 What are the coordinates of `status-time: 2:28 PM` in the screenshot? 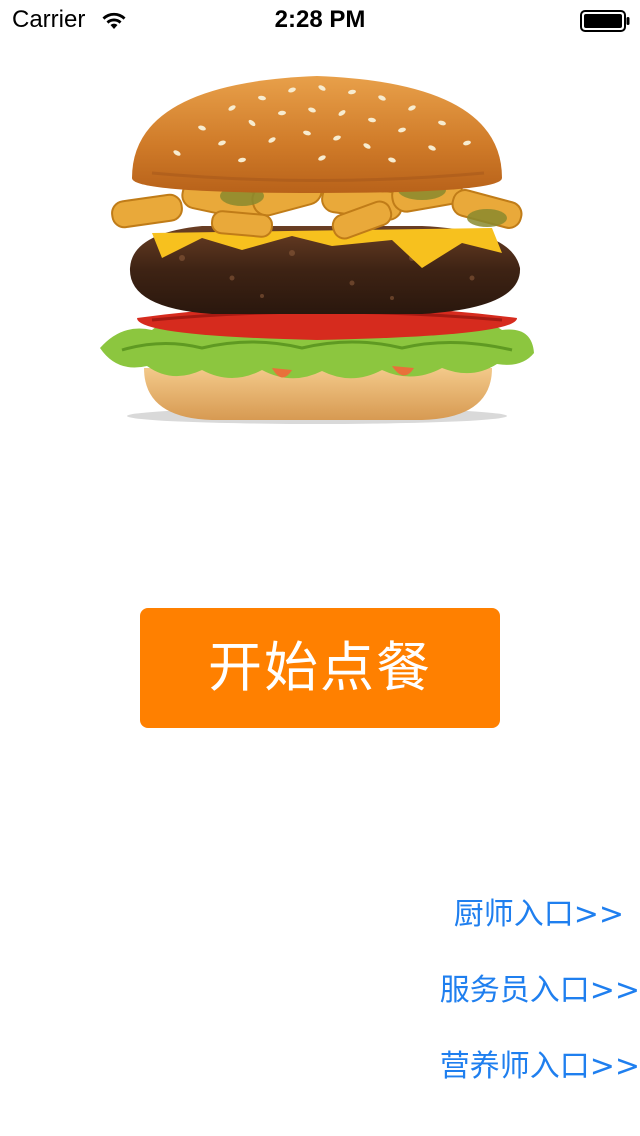 It's located at (320, 19).